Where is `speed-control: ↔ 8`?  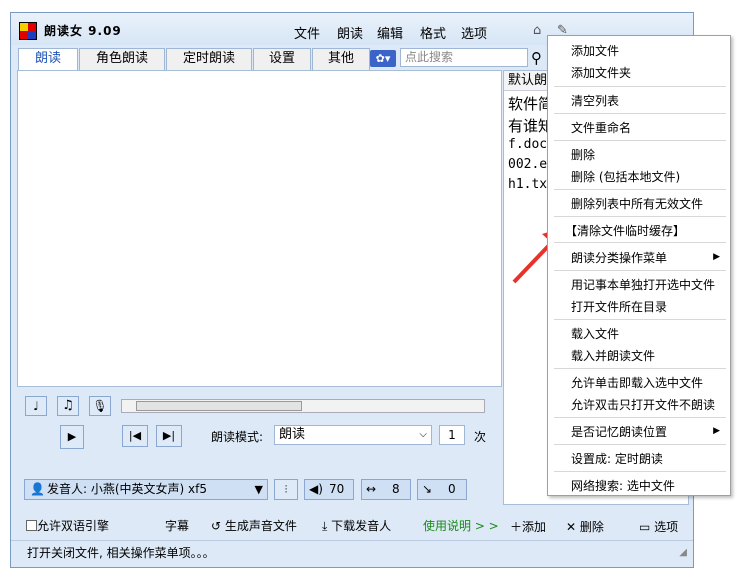 speed-control: ↔ 8 is located at coordinates (386, 489).